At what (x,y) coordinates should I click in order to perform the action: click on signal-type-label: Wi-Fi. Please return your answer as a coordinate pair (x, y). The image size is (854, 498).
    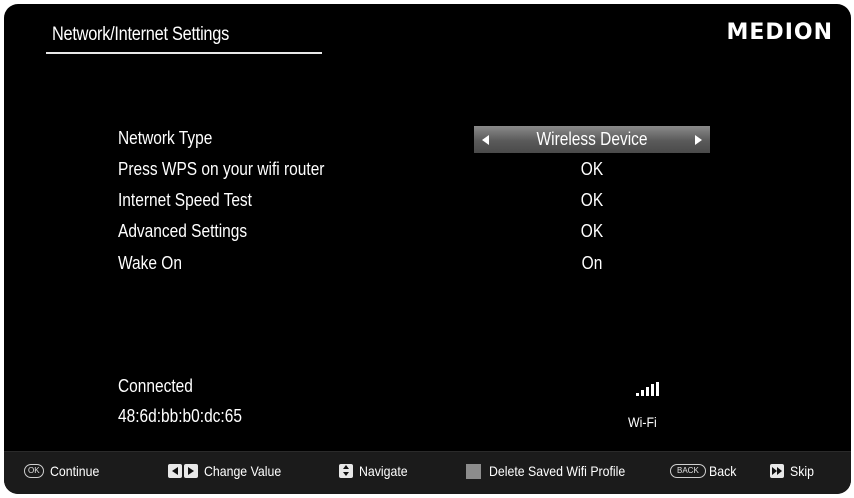
    Looking at the image, I should click on (642, 422).